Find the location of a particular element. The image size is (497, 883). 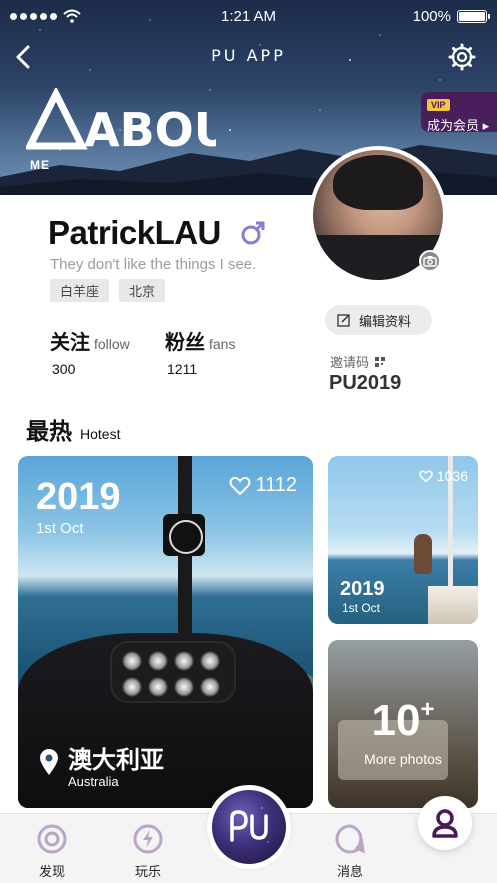

profile-tags: 白羊座 北京 is located at coordinates (108, 290).